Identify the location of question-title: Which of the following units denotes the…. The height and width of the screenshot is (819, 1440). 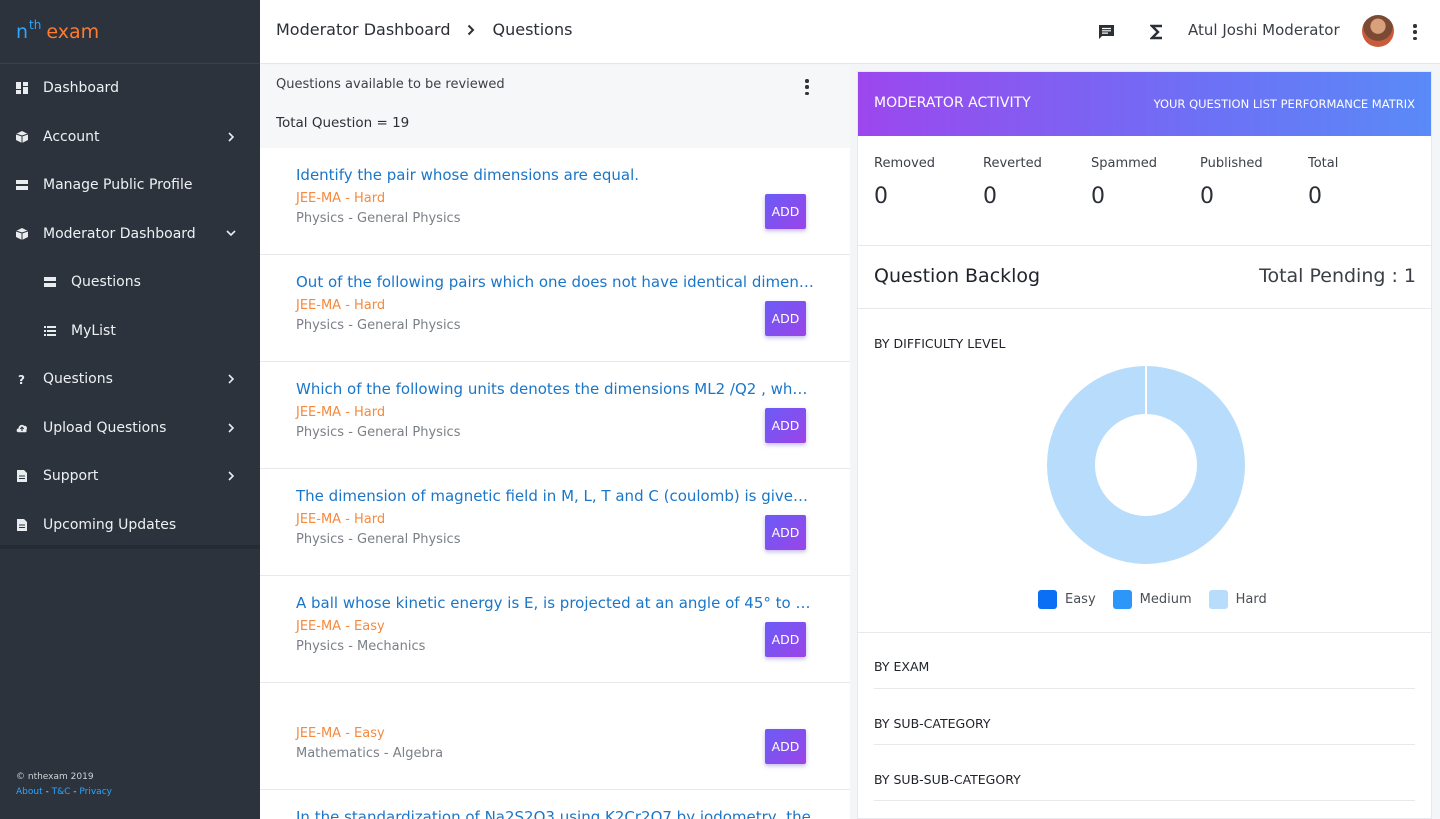
(555, 389).